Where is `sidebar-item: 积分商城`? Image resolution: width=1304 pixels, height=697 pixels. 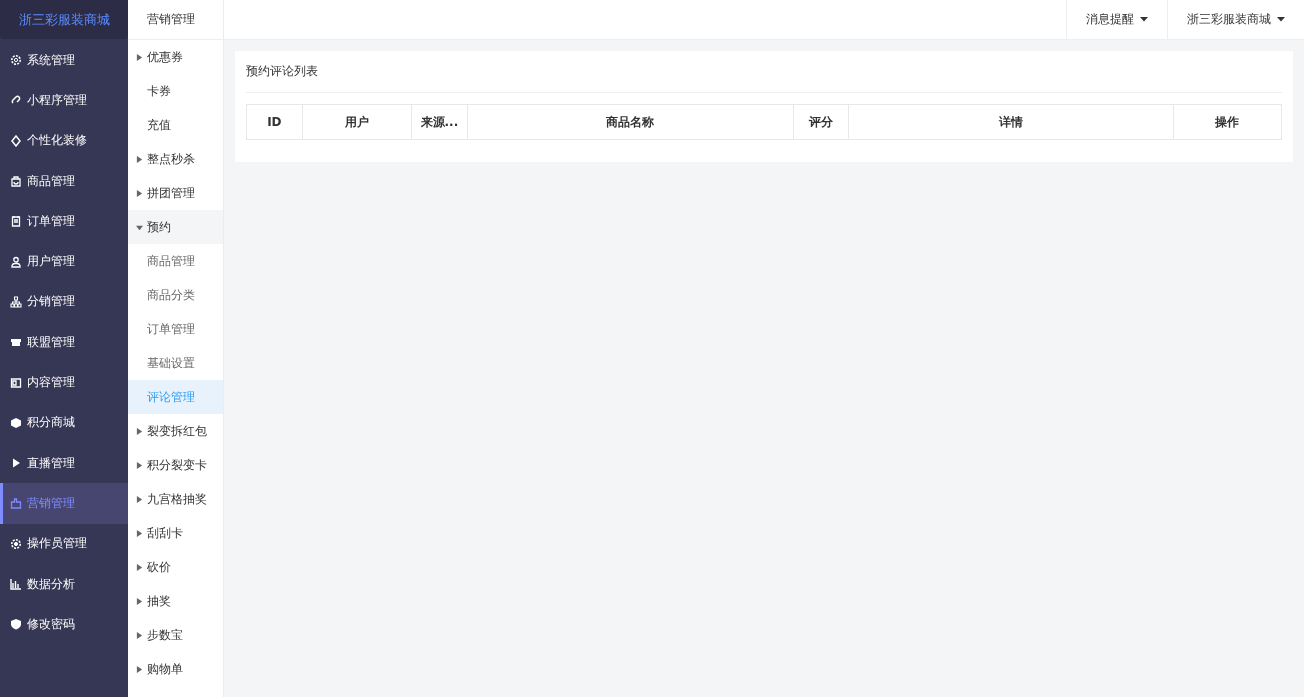
sidebar-item: 积分商城 is located at coordinates (64, 422).